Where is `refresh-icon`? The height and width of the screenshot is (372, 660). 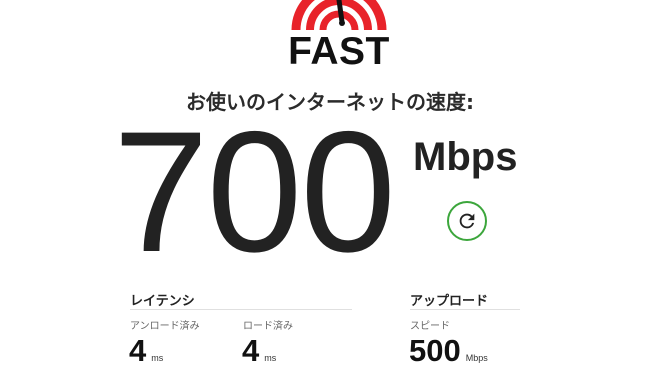
refresh-icon is located at coordinates (467, 221).